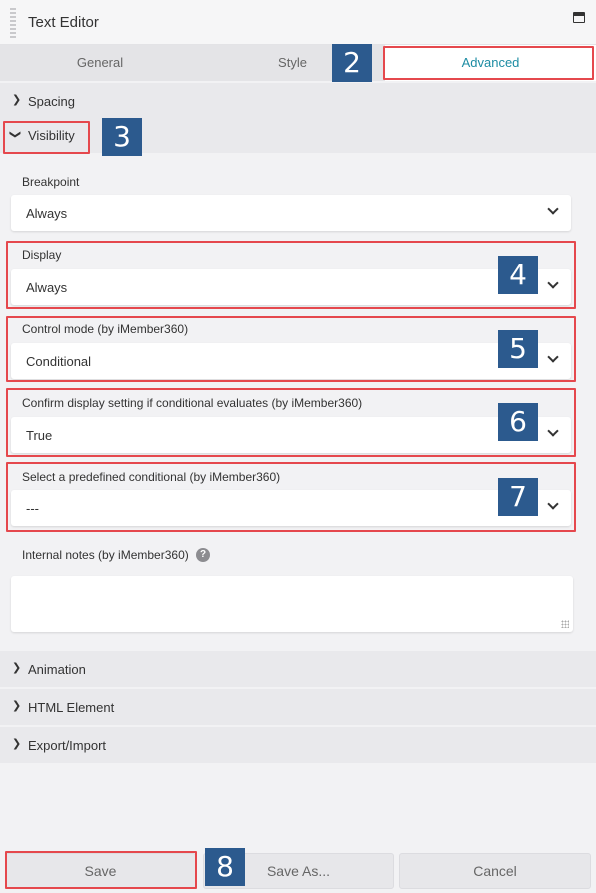  What do you see at coordinates (291, 213) in the screenshot?
I see `breakpoint-select: Always` at bounding box center [291, 213].